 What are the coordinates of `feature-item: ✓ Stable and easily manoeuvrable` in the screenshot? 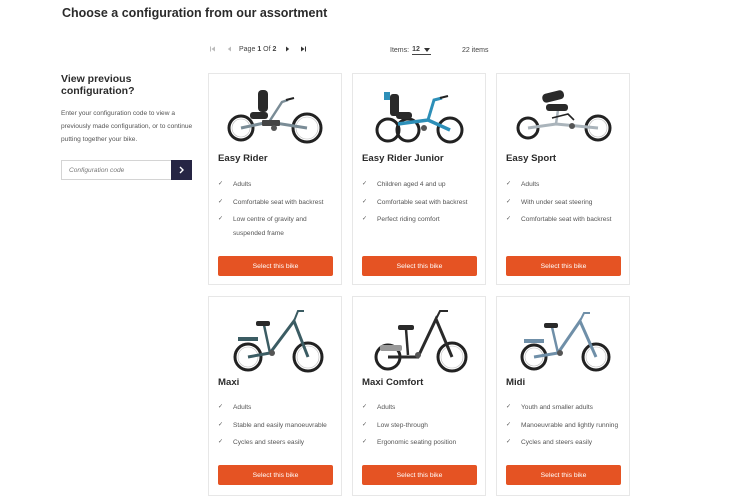 It's located at (277, 426).